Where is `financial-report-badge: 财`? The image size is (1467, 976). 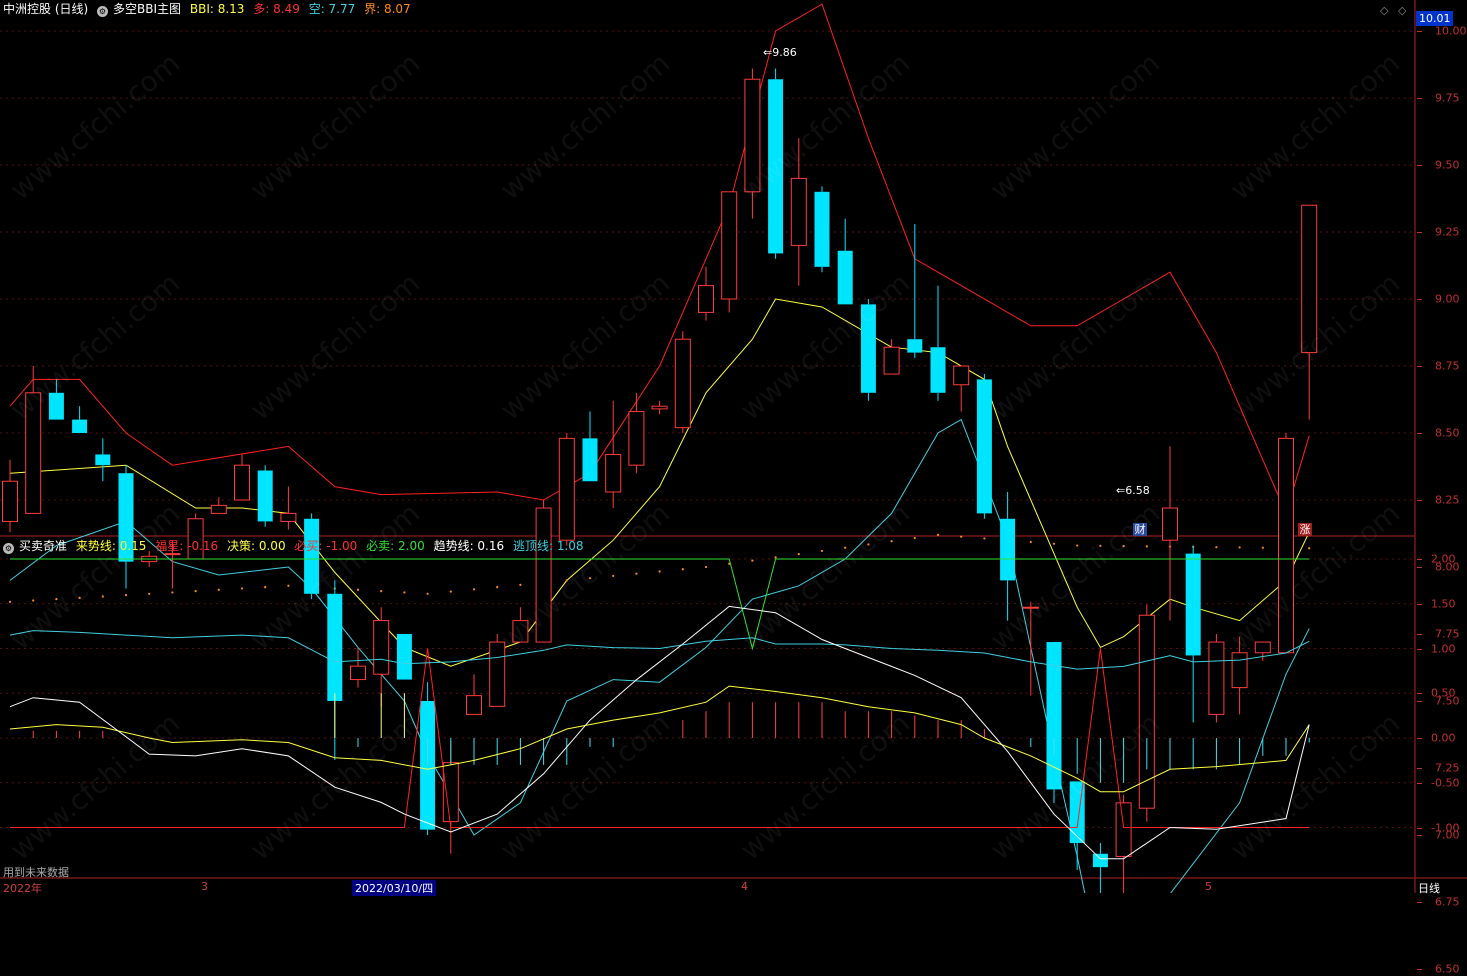
financial-report-badge: 财 is located at coordinates (1140, 529).